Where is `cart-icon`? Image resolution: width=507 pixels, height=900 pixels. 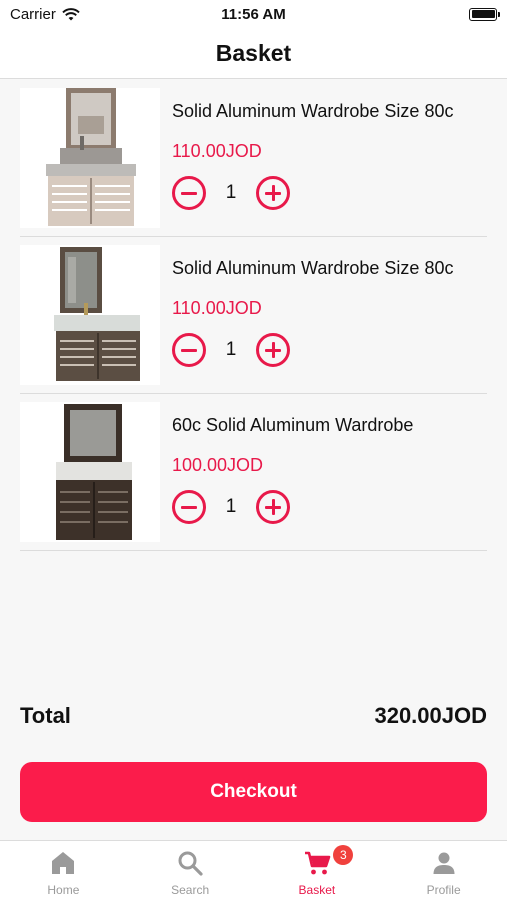
cart-icon is located at coordinates (317, 863).